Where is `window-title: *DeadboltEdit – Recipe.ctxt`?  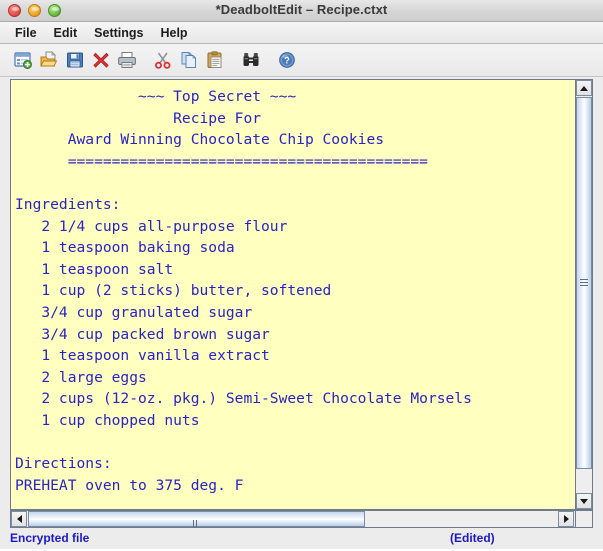 window-title: *DeadboltEdit – Recipe.ctxt is located at coordinates (301, 9).